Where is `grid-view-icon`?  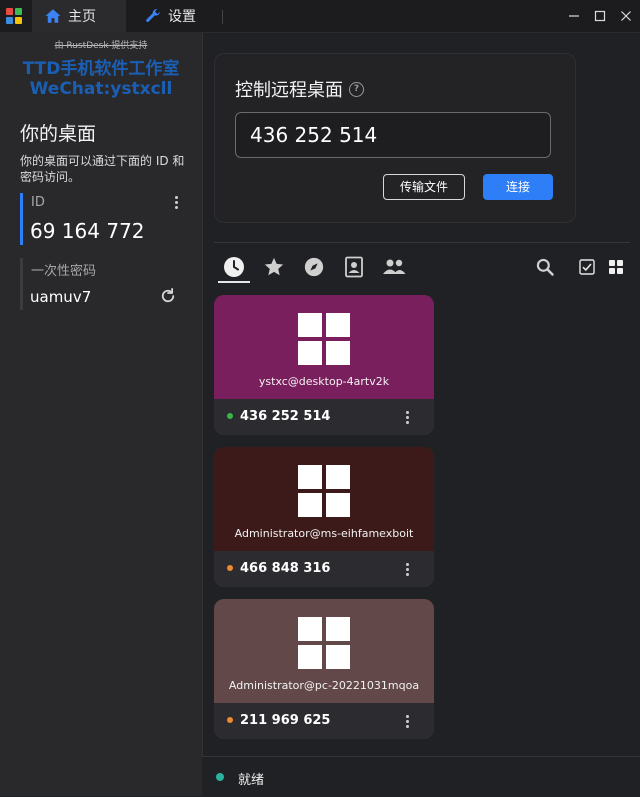
grid-view-icon is located at coordinates (616, 267).